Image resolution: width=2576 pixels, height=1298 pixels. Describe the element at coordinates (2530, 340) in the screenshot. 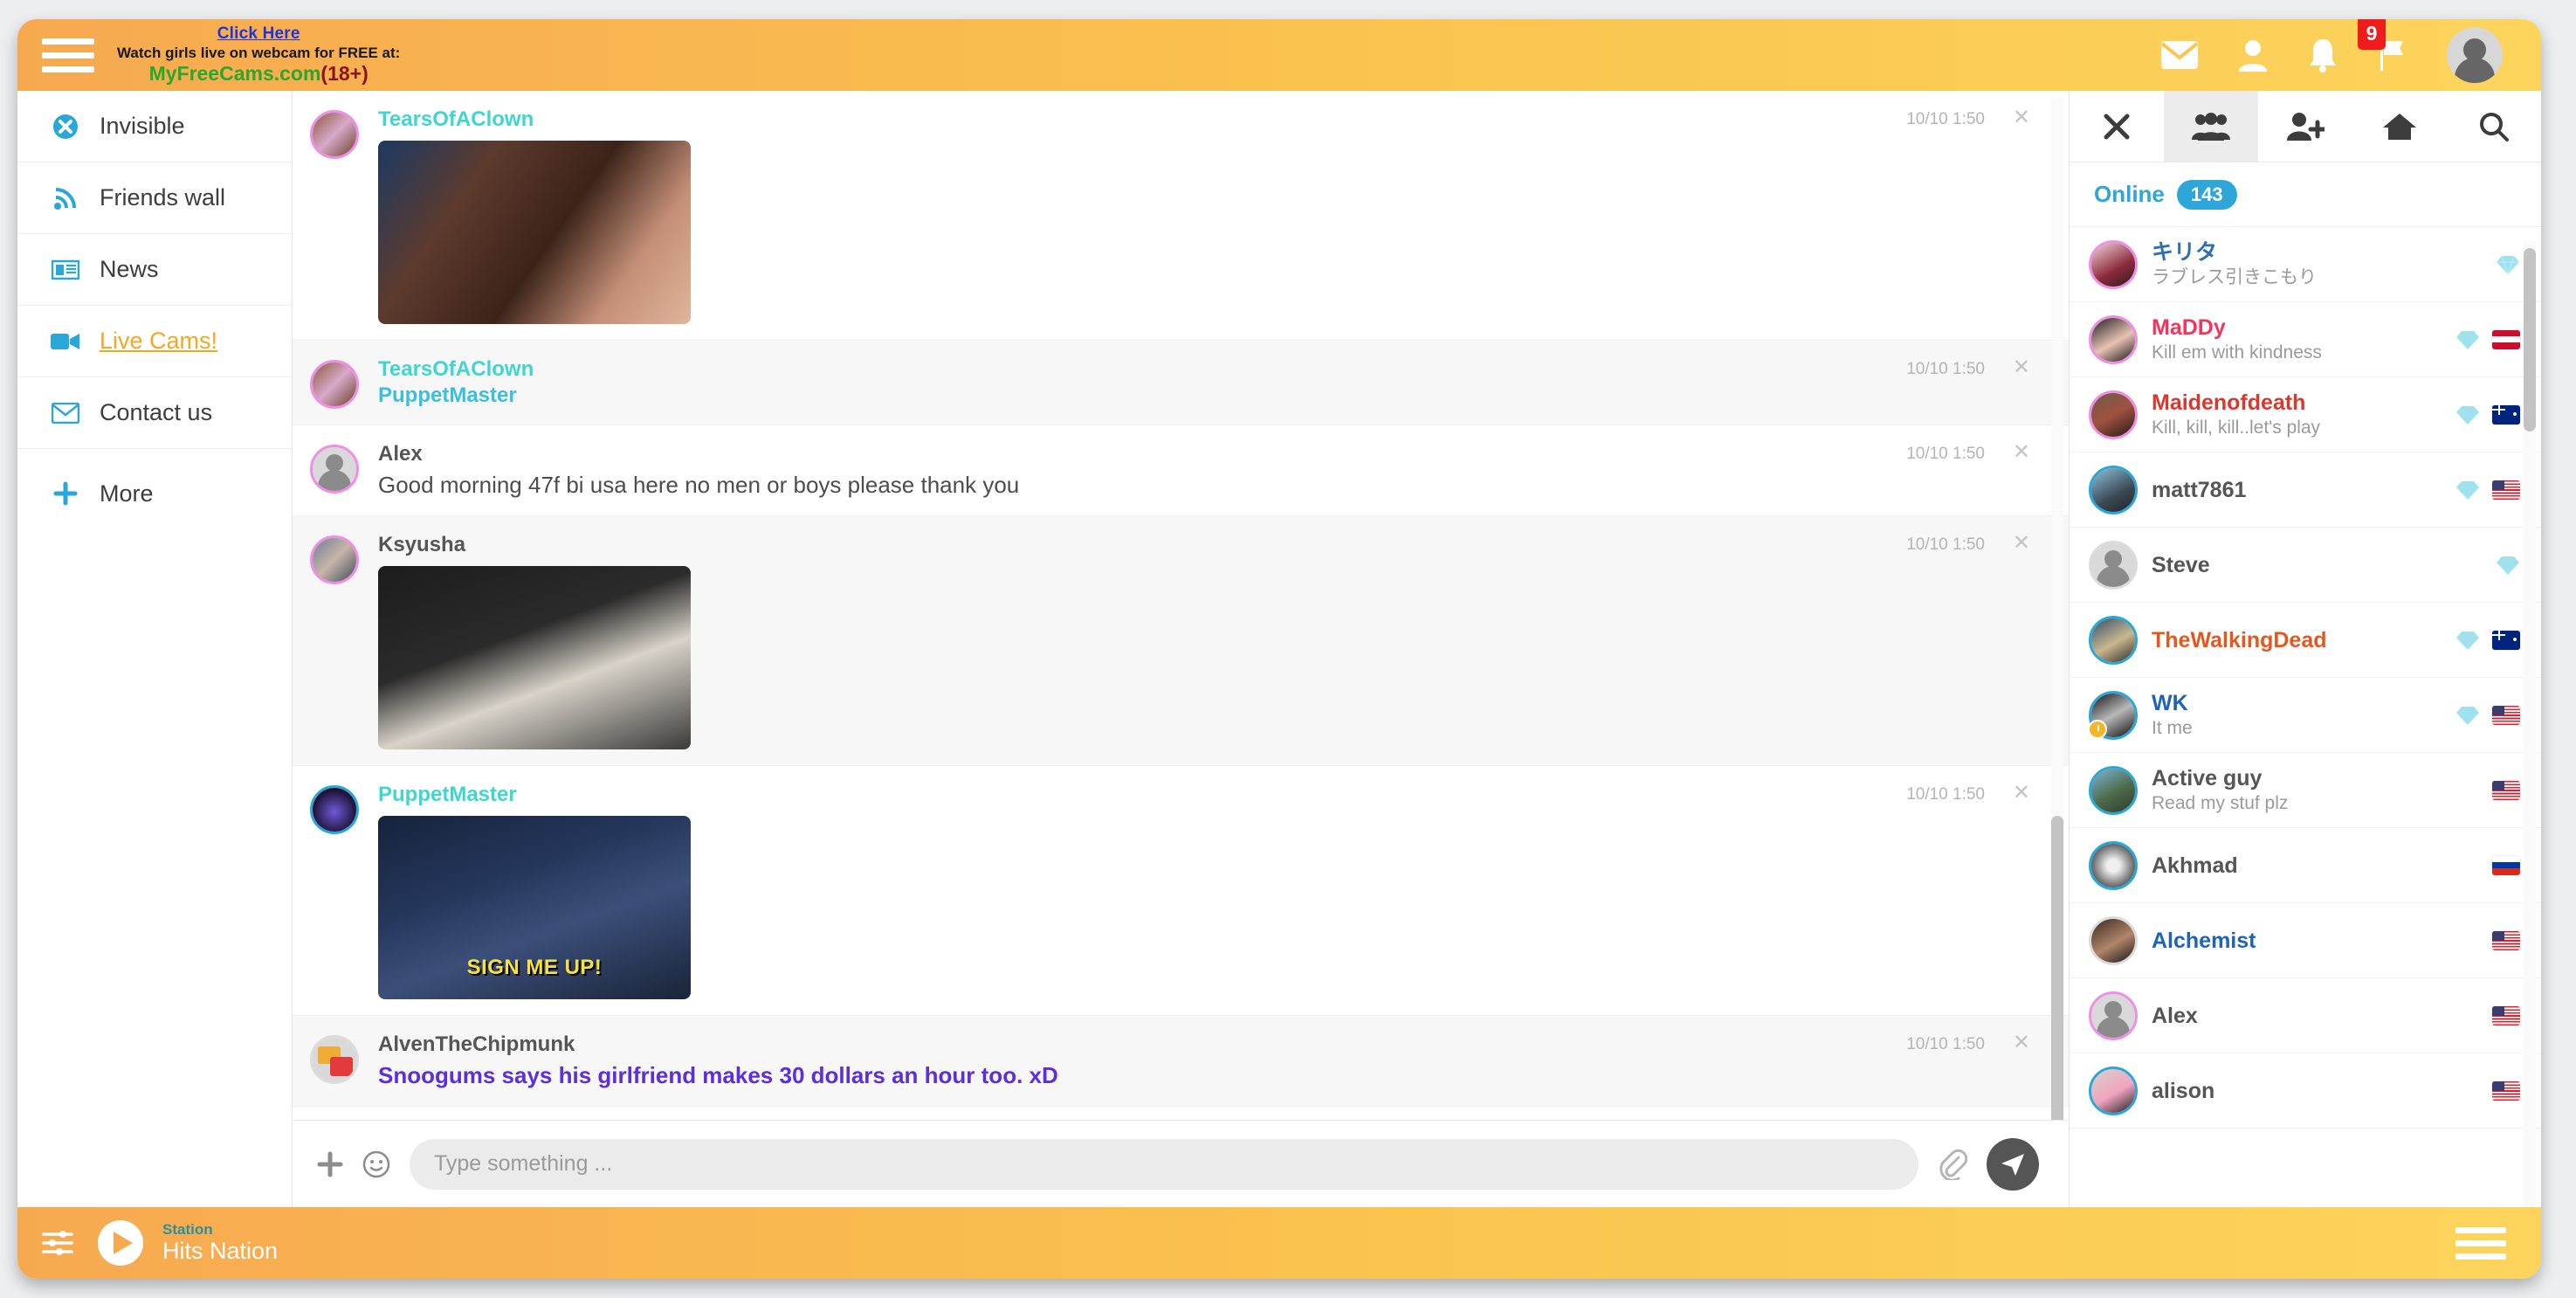

I see `right-scrollbar-thumb` at that location.